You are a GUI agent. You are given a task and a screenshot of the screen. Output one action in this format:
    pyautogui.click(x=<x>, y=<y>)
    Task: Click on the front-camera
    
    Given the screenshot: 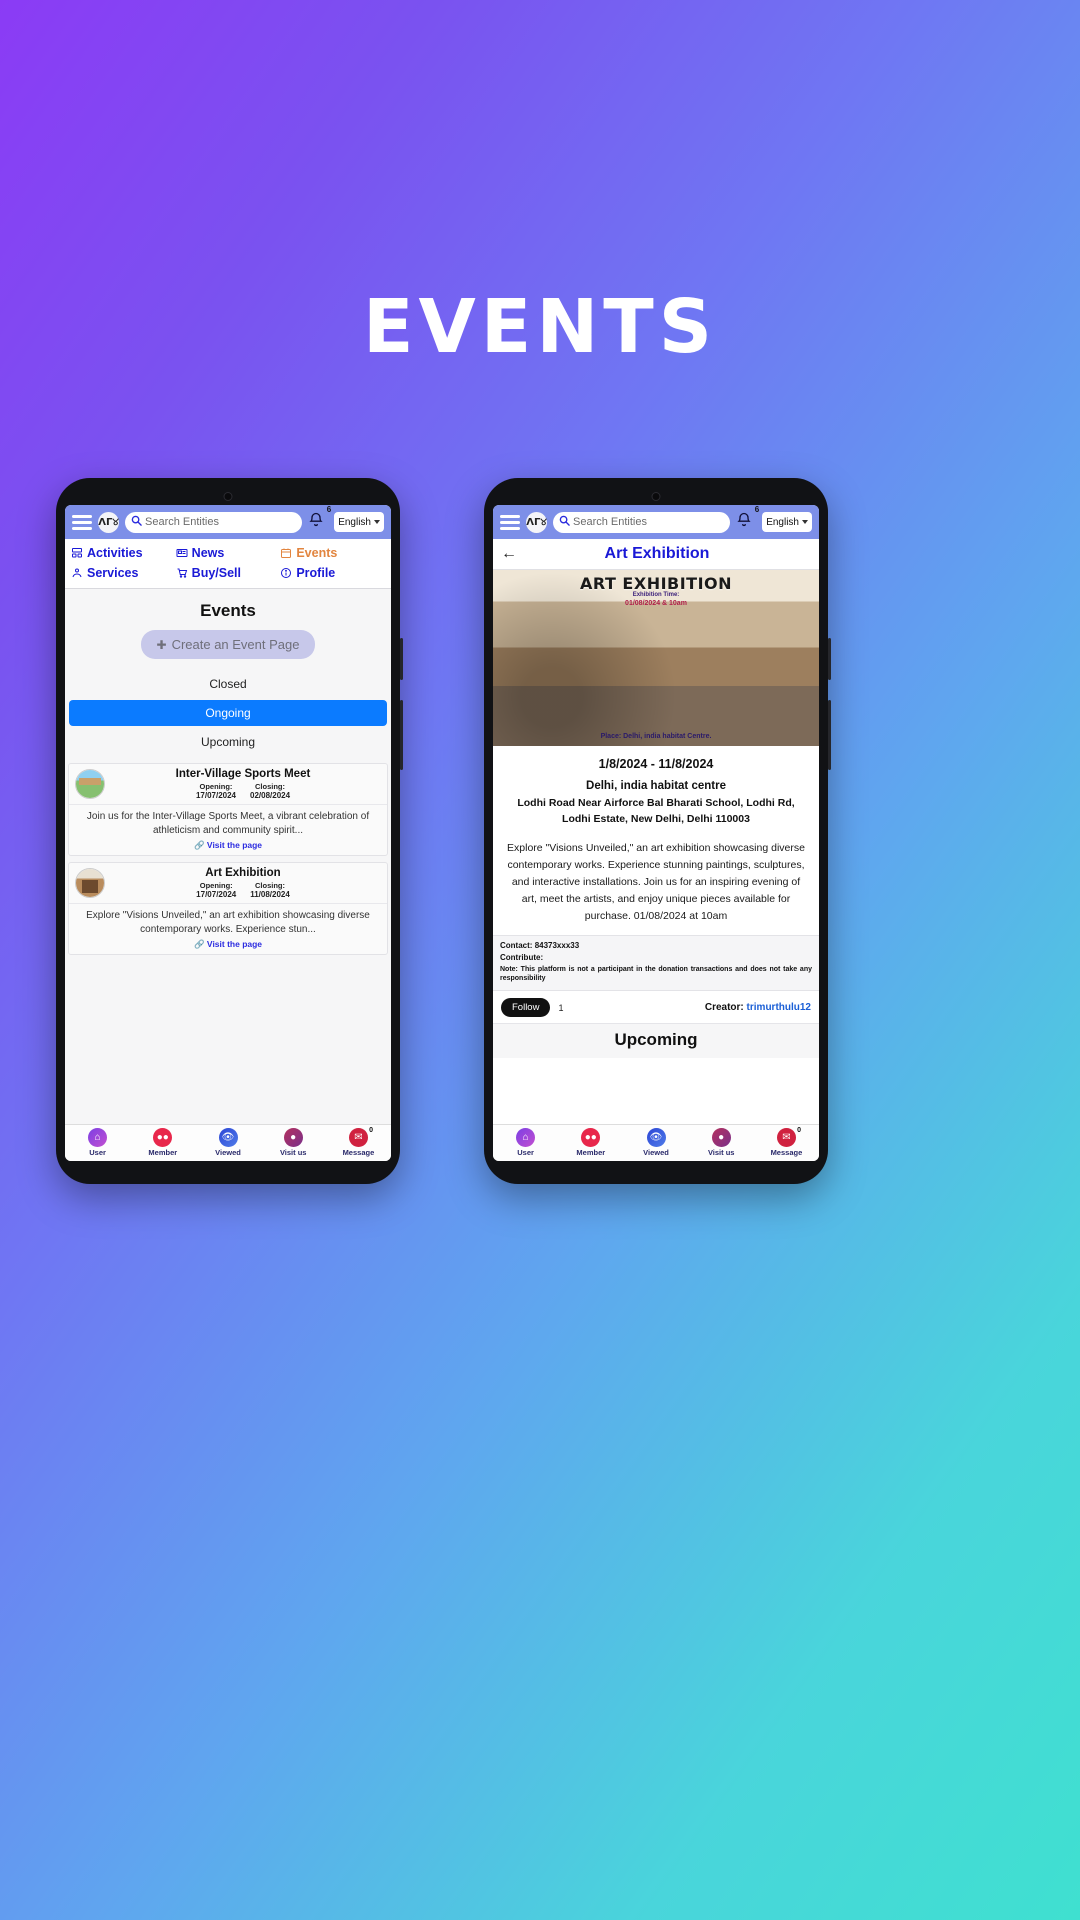 What is the action you would take?
    pyautogui.click(x=228, y=496)
    